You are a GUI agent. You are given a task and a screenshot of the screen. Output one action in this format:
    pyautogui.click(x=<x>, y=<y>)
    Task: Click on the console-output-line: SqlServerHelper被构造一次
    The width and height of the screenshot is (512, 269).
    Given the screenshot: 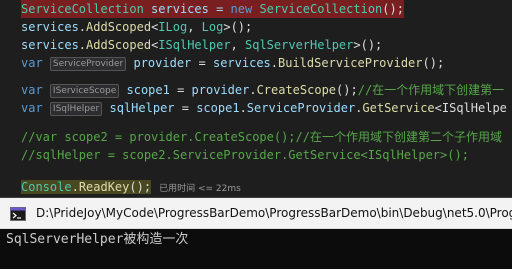 What is the action you would take?
    pyautogui.click(x=97, y=239)
    